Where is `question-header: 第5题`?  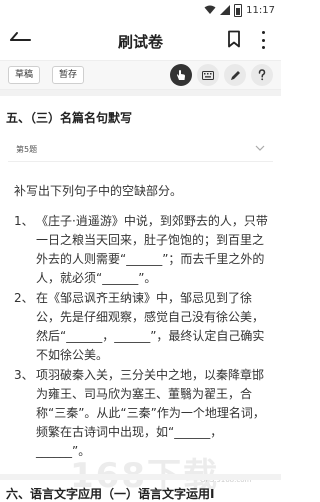
question-header: 第5题 is located at coordinates (140, 150).